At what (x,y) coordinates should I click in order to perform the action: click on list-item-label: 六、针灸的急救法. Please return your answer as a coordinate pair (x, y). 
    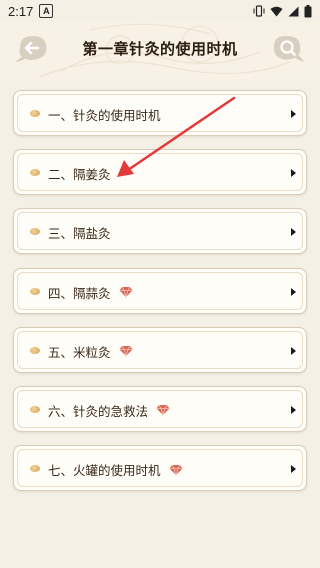
    Looking at the image, I should click on (109, 410).